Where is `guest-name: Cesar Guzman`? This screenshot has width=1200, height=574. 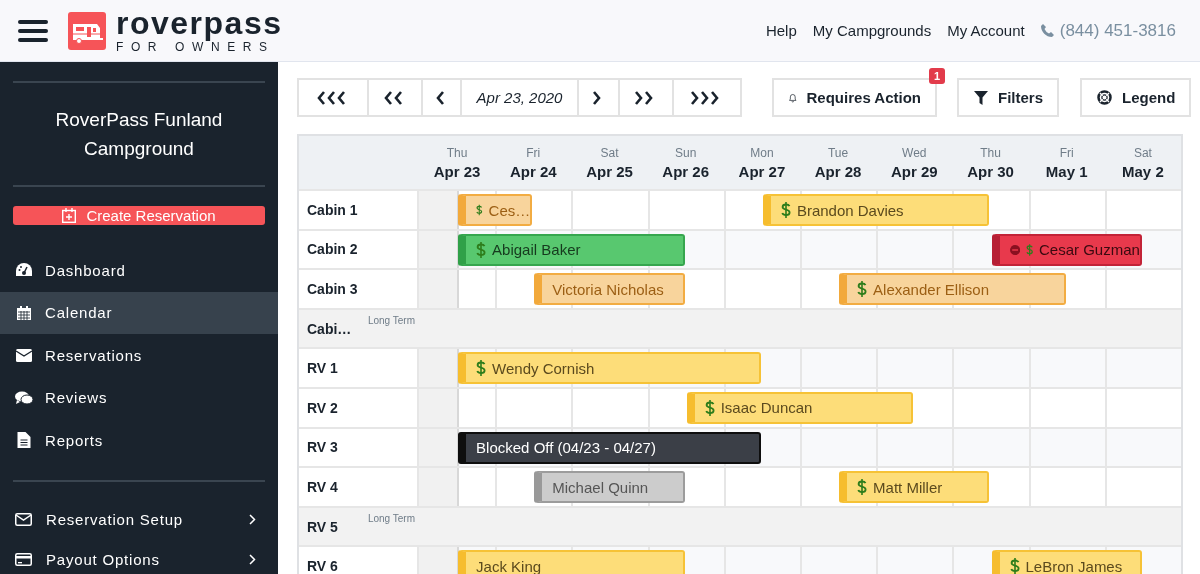 guest-name: Cesar Guzman is located at coordinates (1089, 250).